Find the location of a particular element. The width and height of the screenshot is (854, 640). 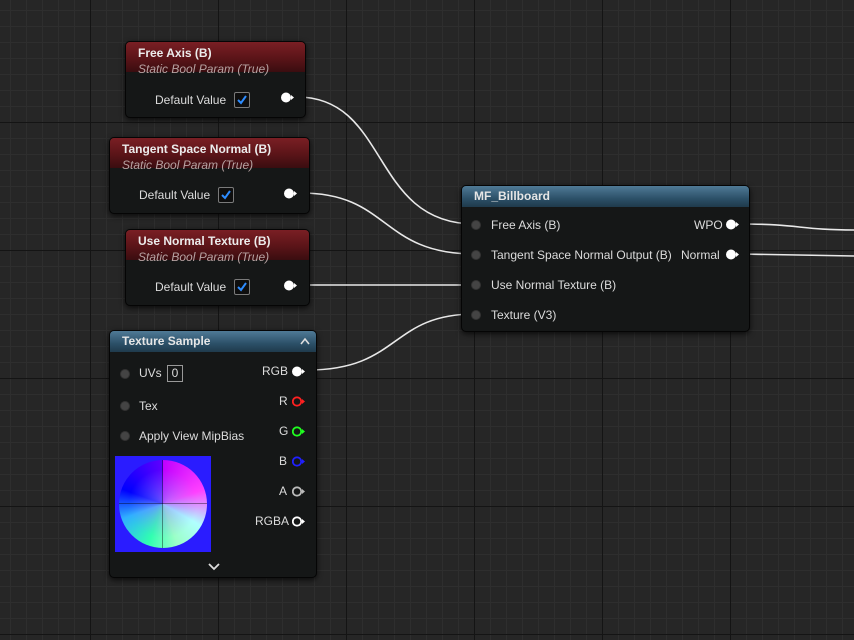

texture-preview is located at coordinates (163, 504).